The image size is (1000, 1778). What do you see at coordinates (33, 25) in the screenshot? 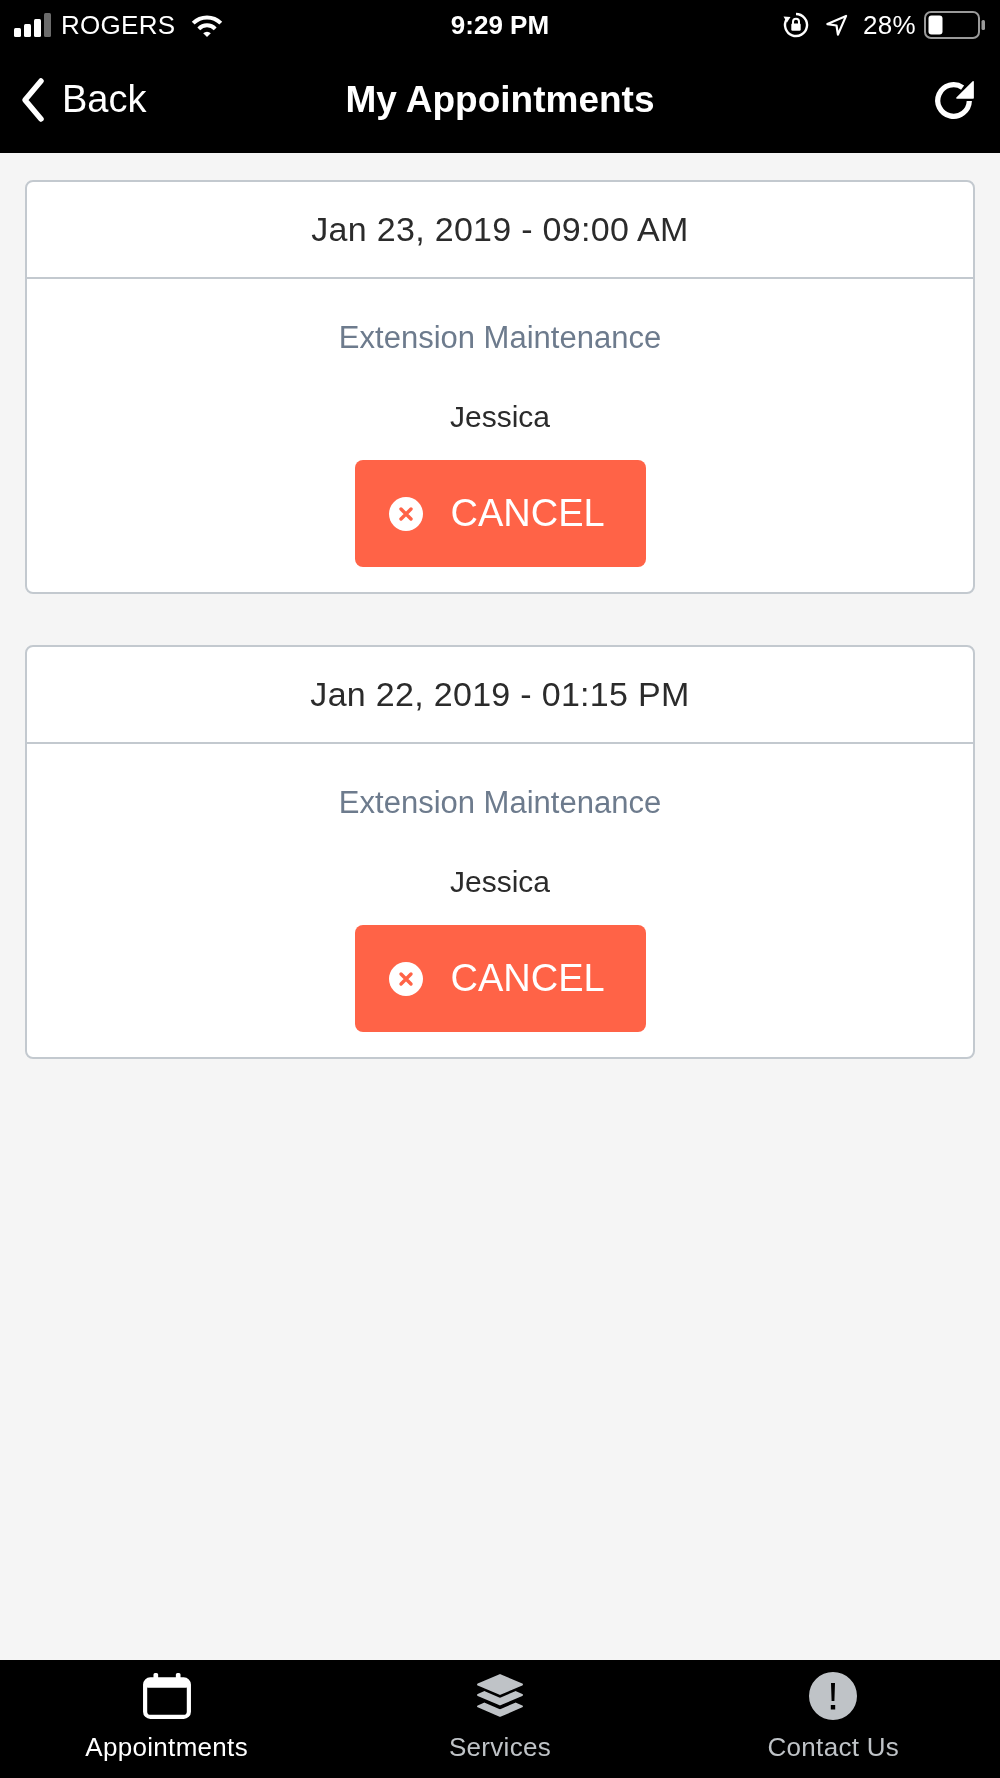
I see `signal-icon` at bounding box center [33, 25].